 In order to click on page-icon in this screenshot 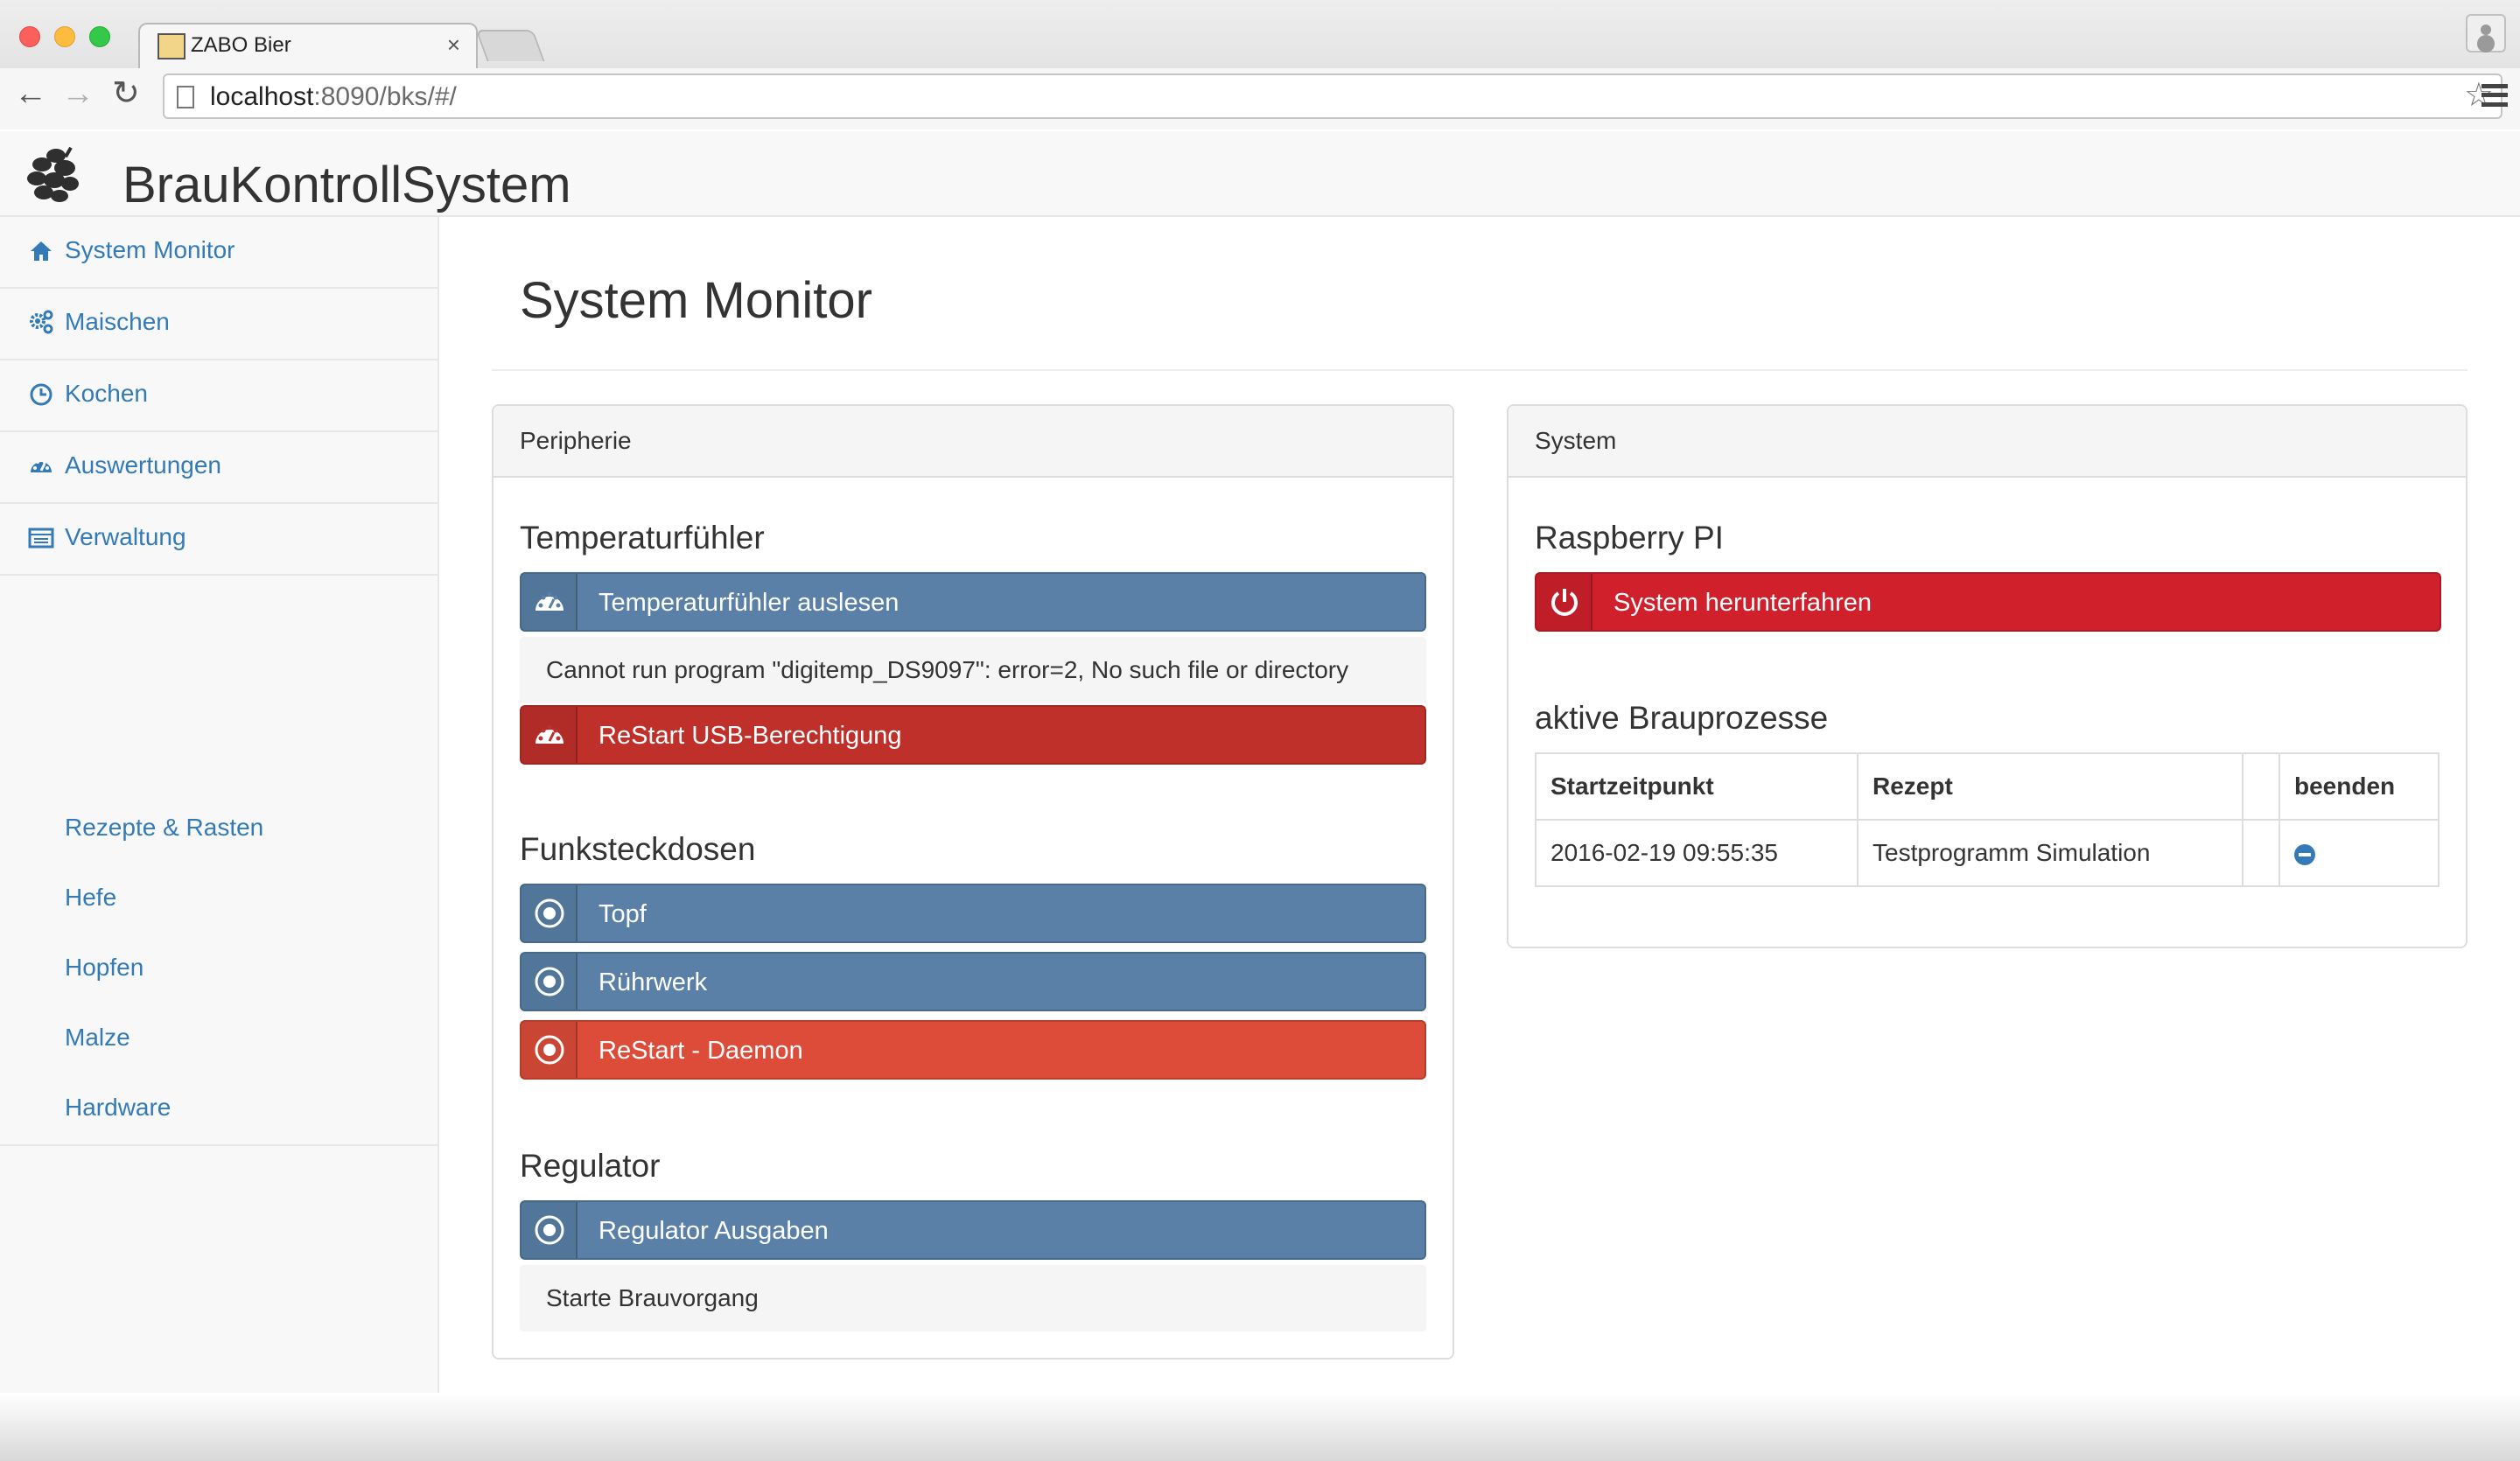, I will do `click(185, 97)`.